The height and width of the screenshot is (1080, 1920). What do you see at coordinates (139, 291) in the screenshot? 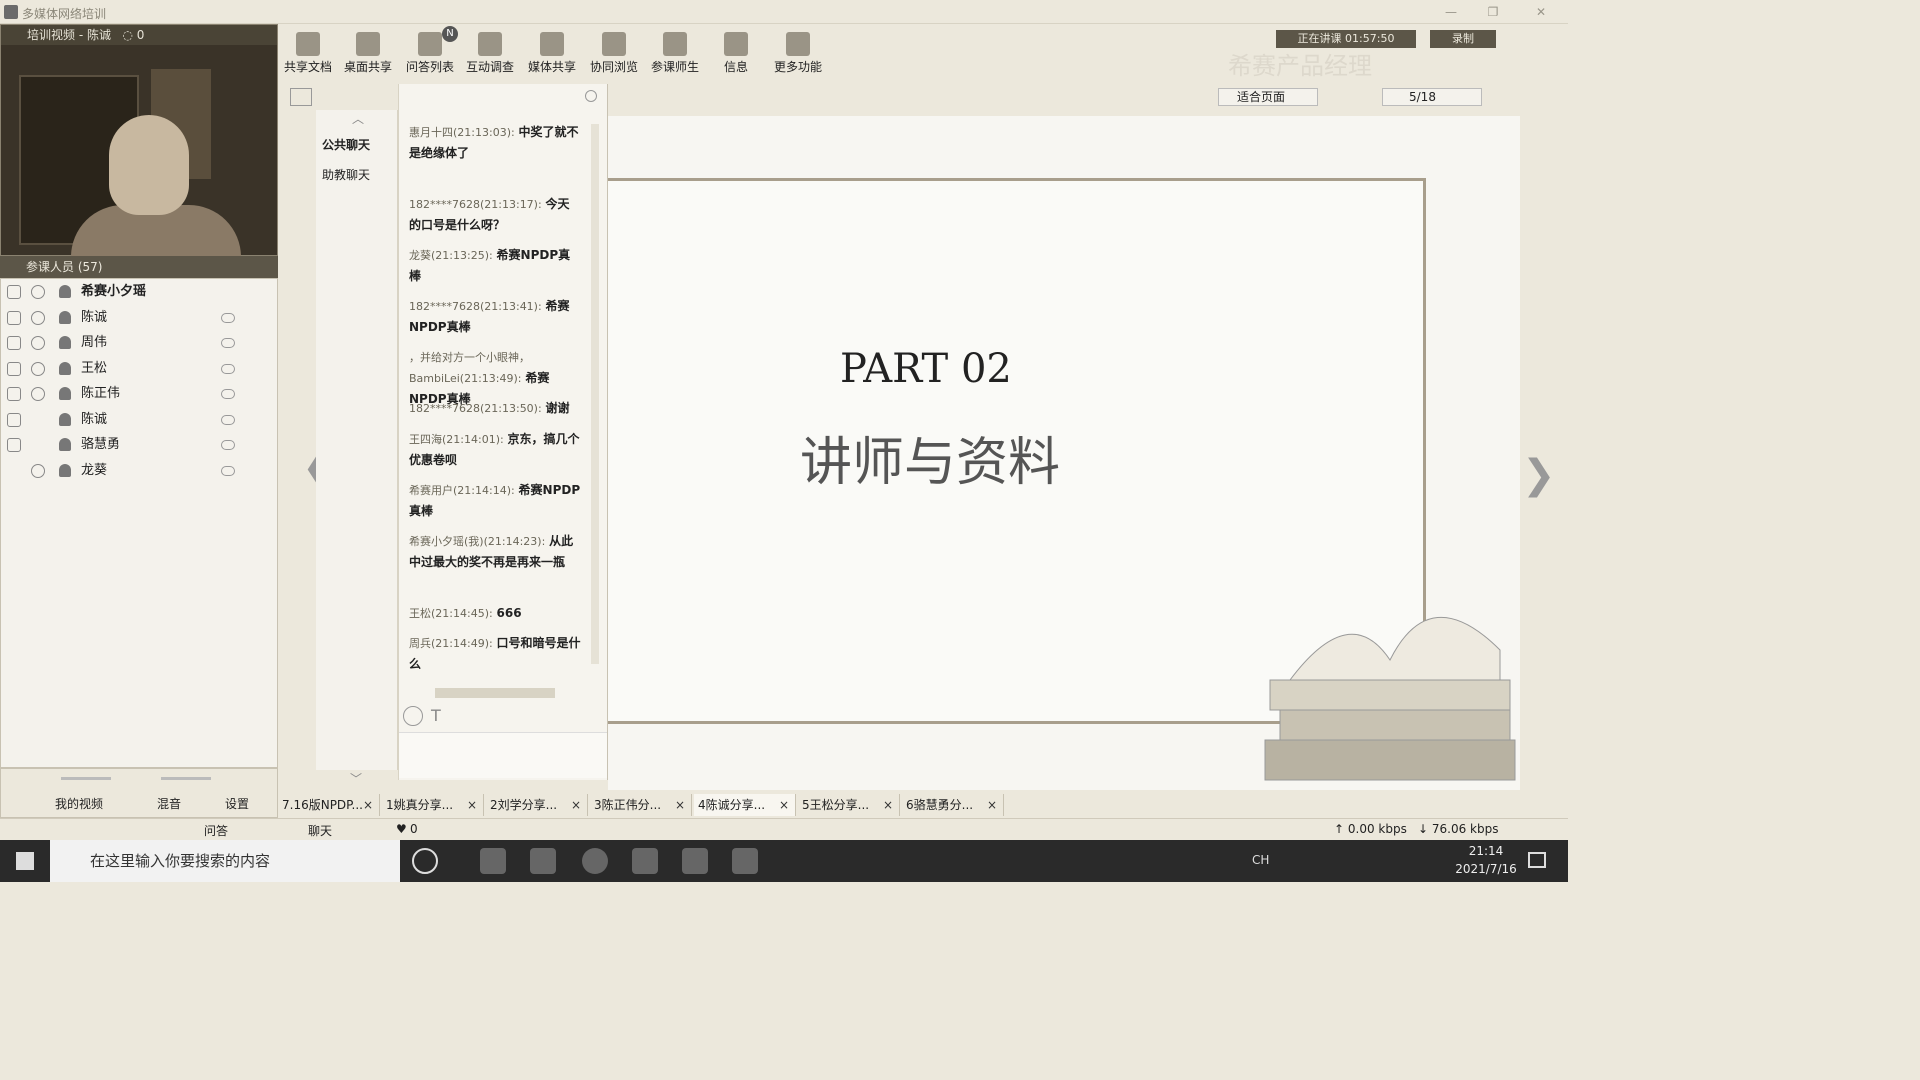
I see `participant-row: 希赛小夕瑶` at bounding box center [139, 291].